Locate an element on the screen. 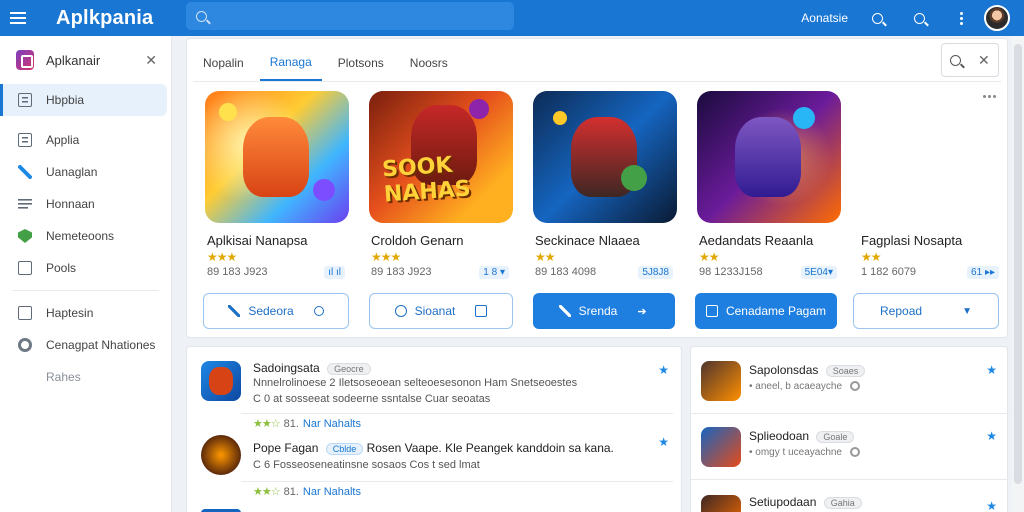 This screenshot has height=512, width=1024. game-logo-text: SOOK NAHAS is located at coordinates (426, 180).